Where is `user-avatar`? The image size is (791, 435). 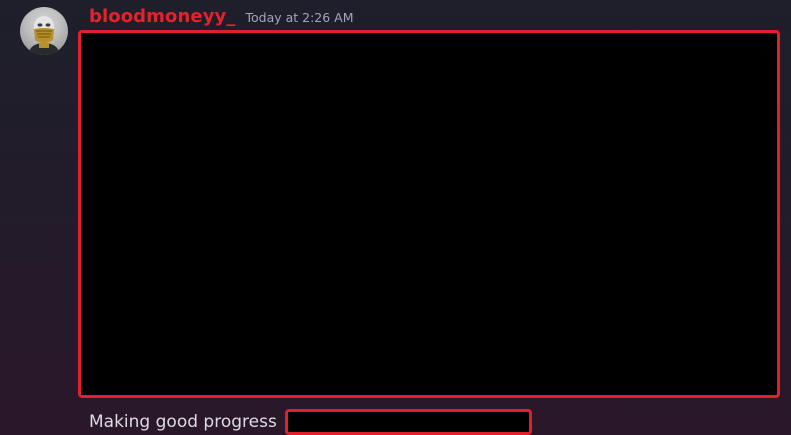 user-avatar is located at coordinates (44, 31).